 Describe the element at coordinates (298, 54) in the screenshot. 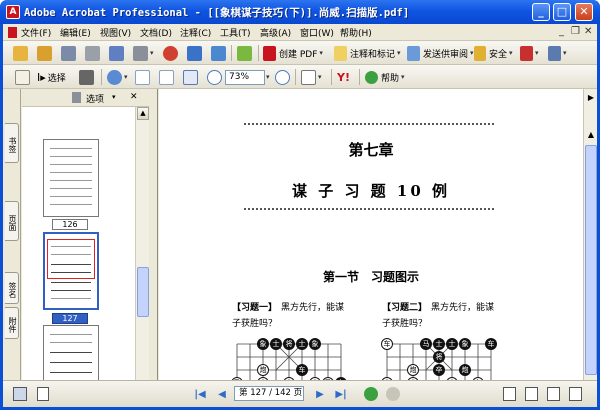

I see `create-pdf-label: 创建 PDF` at that location.